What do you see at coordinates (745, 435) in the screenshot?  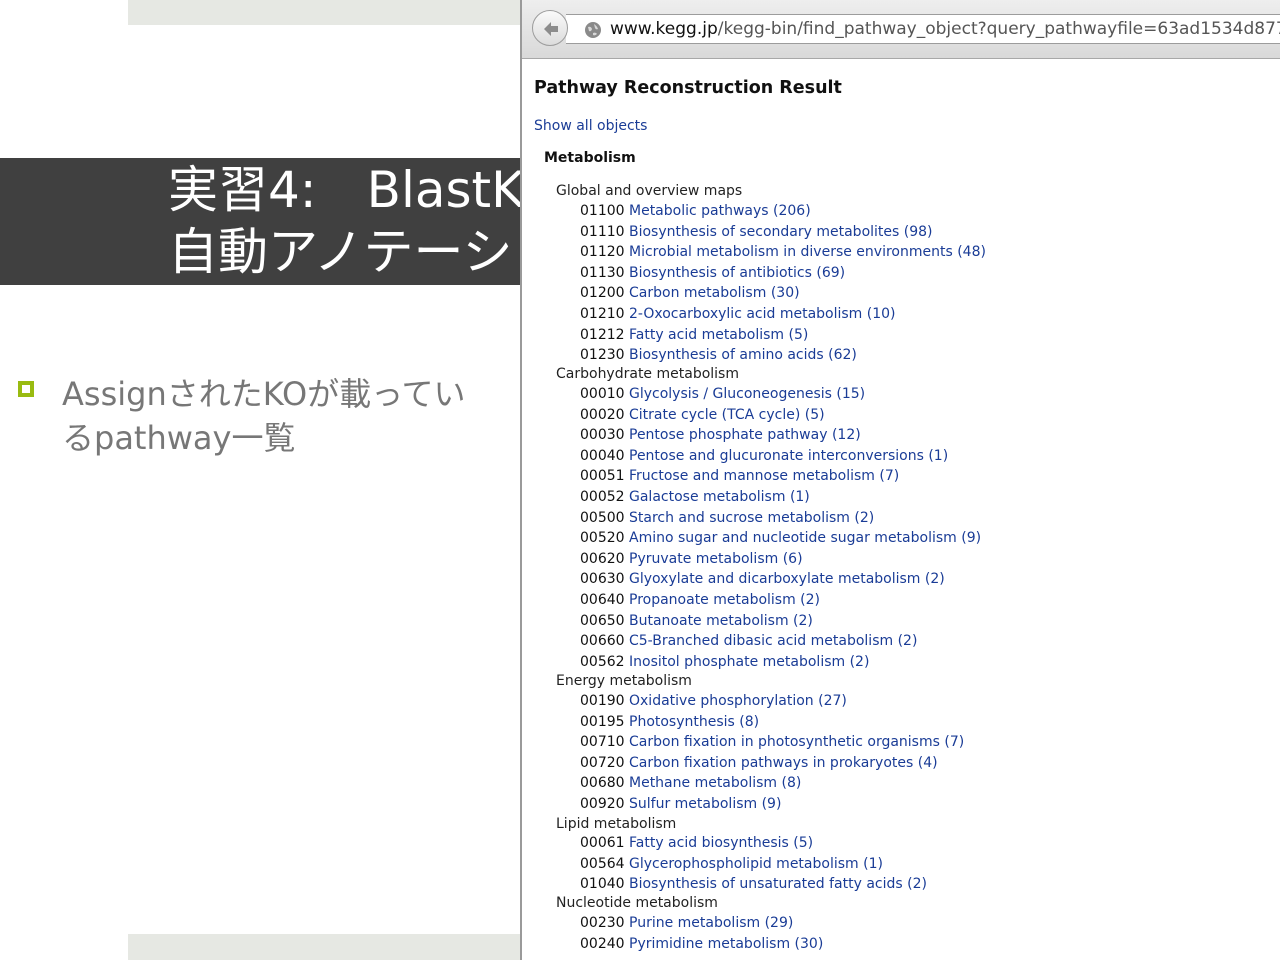 I see `pathway-link: Pentose phosphate pathway (12)` at bounding box center [745, 435].